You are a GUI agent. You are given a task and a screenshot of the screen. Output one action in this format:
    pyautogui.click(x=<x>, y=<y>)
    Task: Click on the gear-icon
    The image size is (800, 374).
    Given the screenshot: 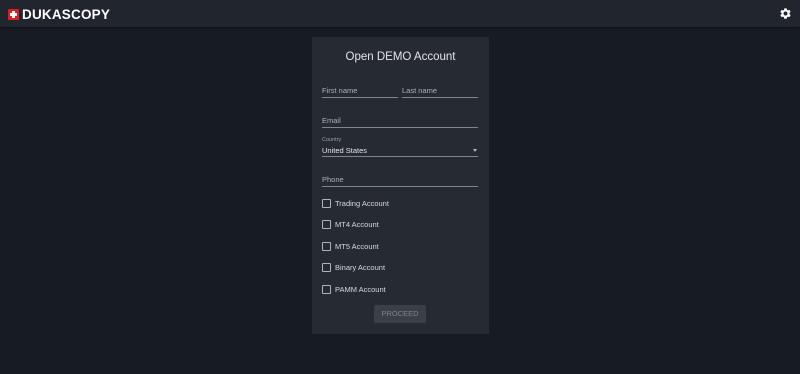 What is the action you would take?
    pyautogui.click(x=785, y=13)
    